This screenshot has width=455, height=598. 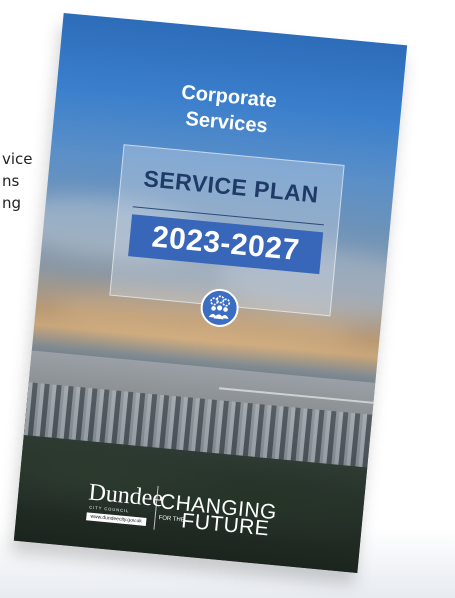 I want to click on cover-heading: Corporate Services, so click(x=228, y=110).